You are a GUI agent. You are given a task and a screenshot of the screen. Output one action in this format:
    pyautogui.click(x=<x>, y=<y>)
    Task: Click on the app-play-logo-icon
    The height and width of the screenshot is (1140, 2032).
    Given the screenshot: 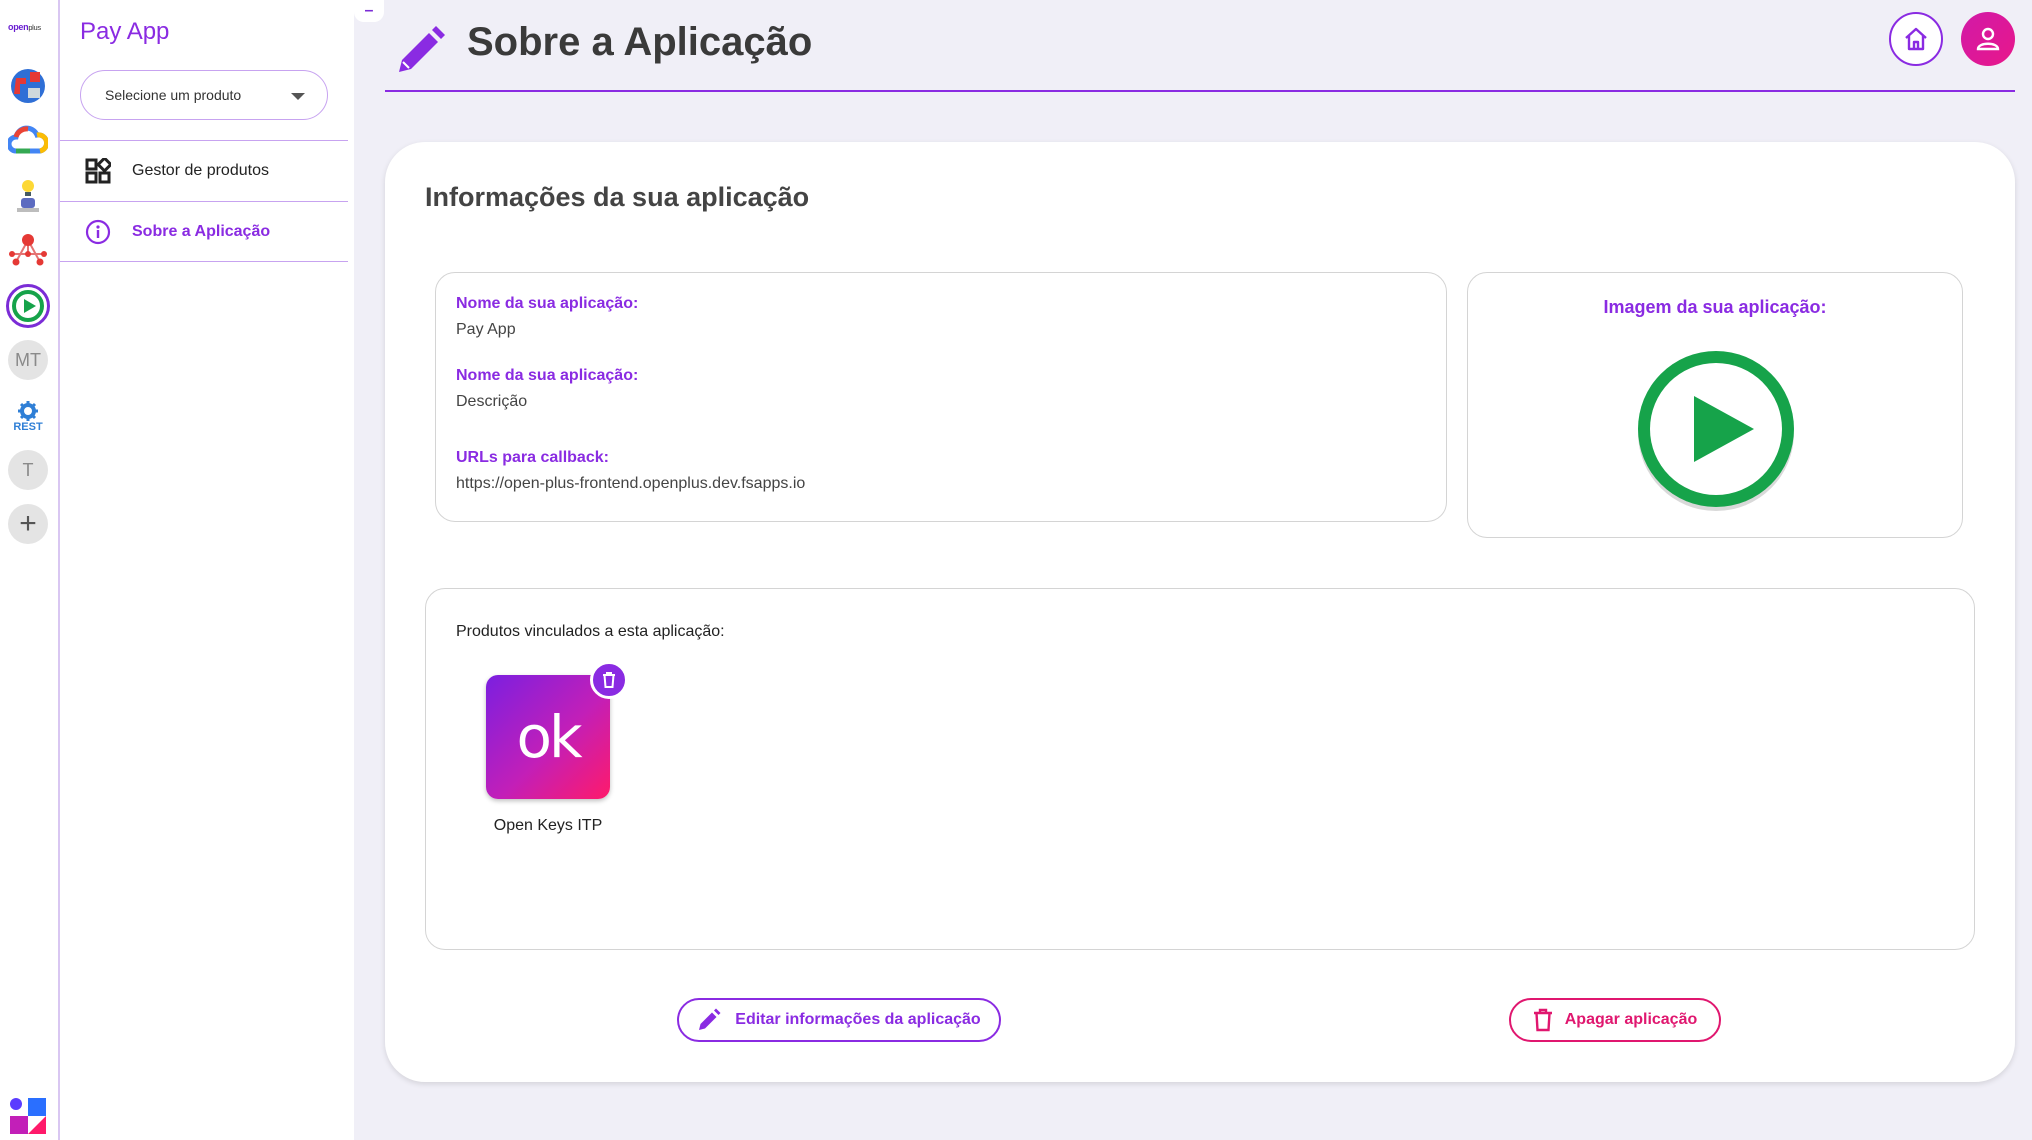 What is the action you would take?
    pyautogui.click(x=1716, y=431)
    